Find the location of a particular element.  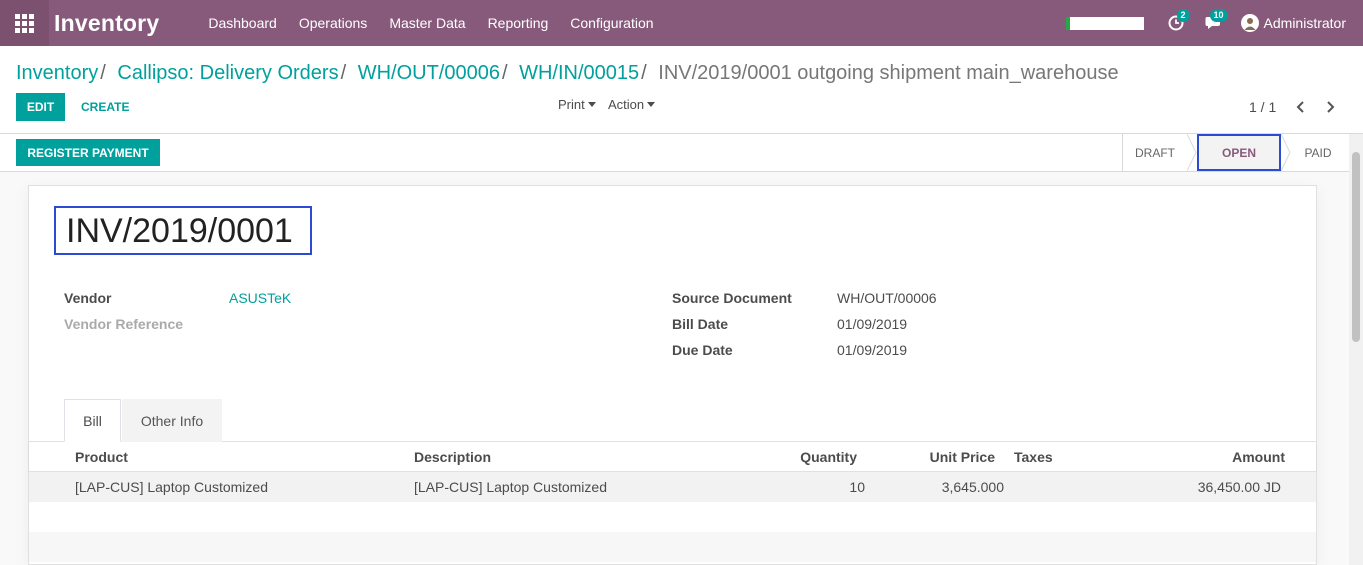

print-dropdown: Print is located at coordinates (577, 104).